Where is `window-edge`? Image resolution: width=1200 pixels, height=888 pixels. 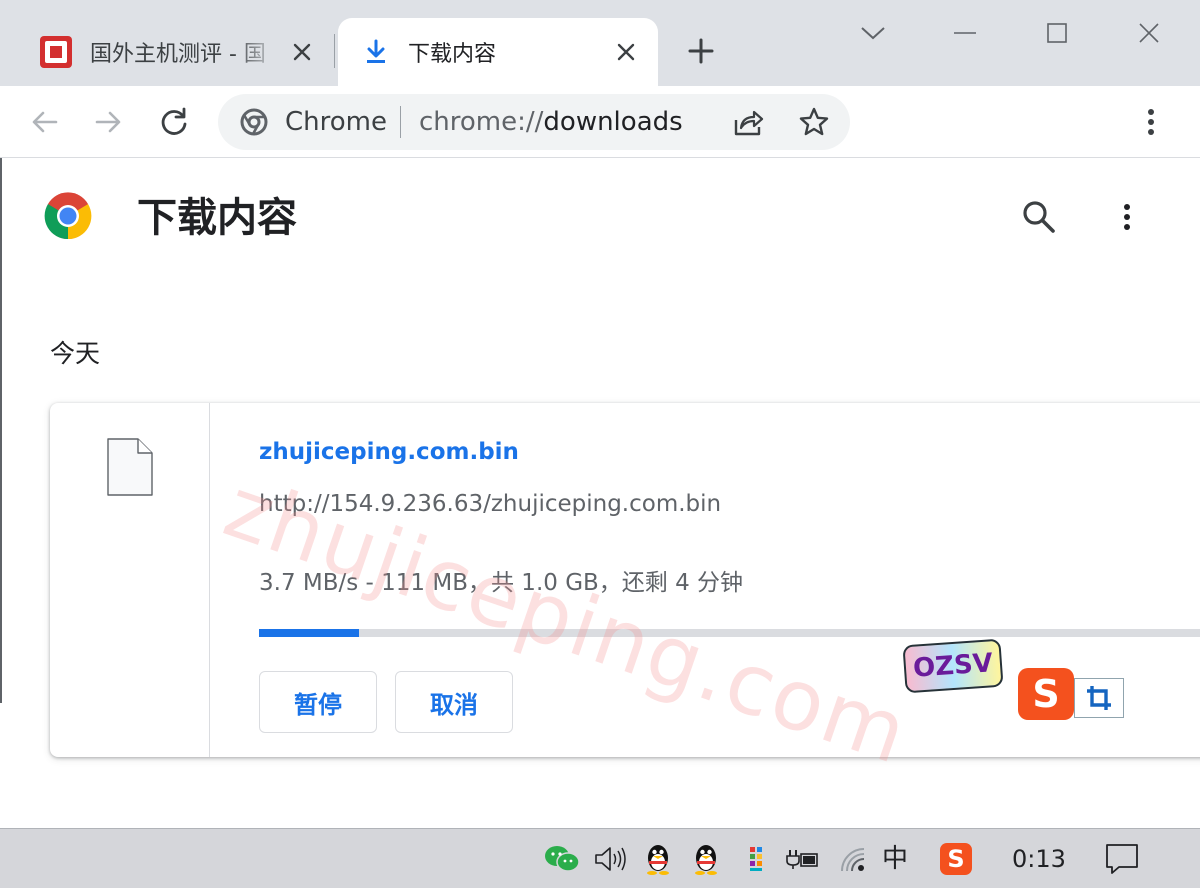
window-edge is located at coordinates (1, 430).